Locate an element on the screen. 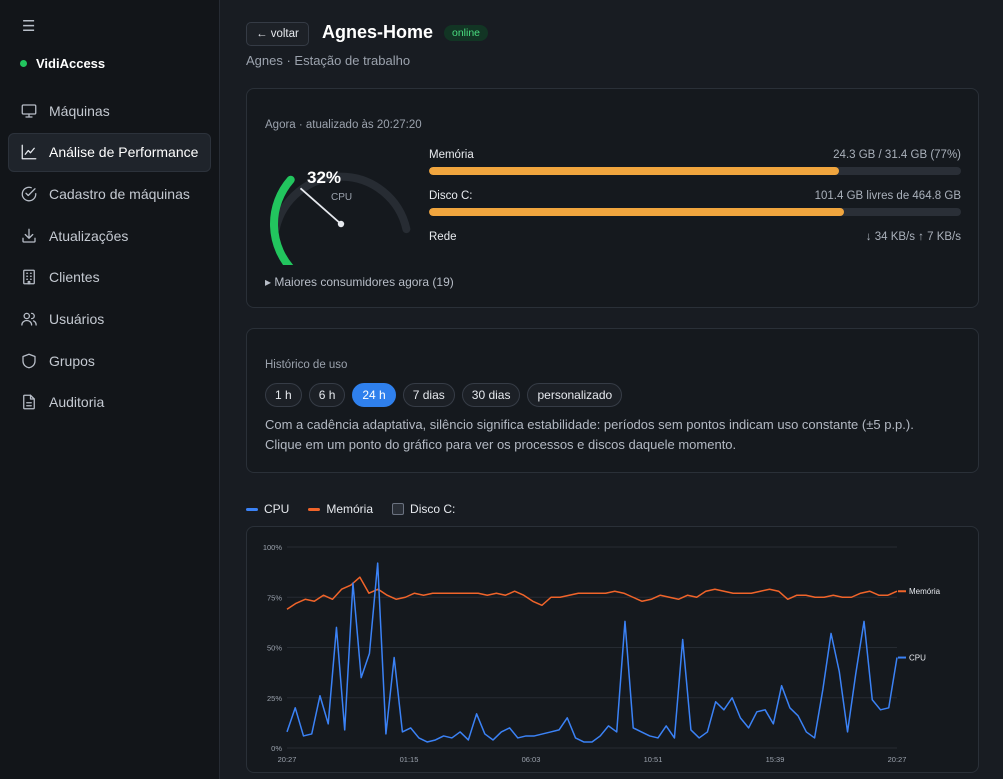 The height and width of the screenshot is (779, 1003). series-end-label: CPU is located at coordinates (917, 658).